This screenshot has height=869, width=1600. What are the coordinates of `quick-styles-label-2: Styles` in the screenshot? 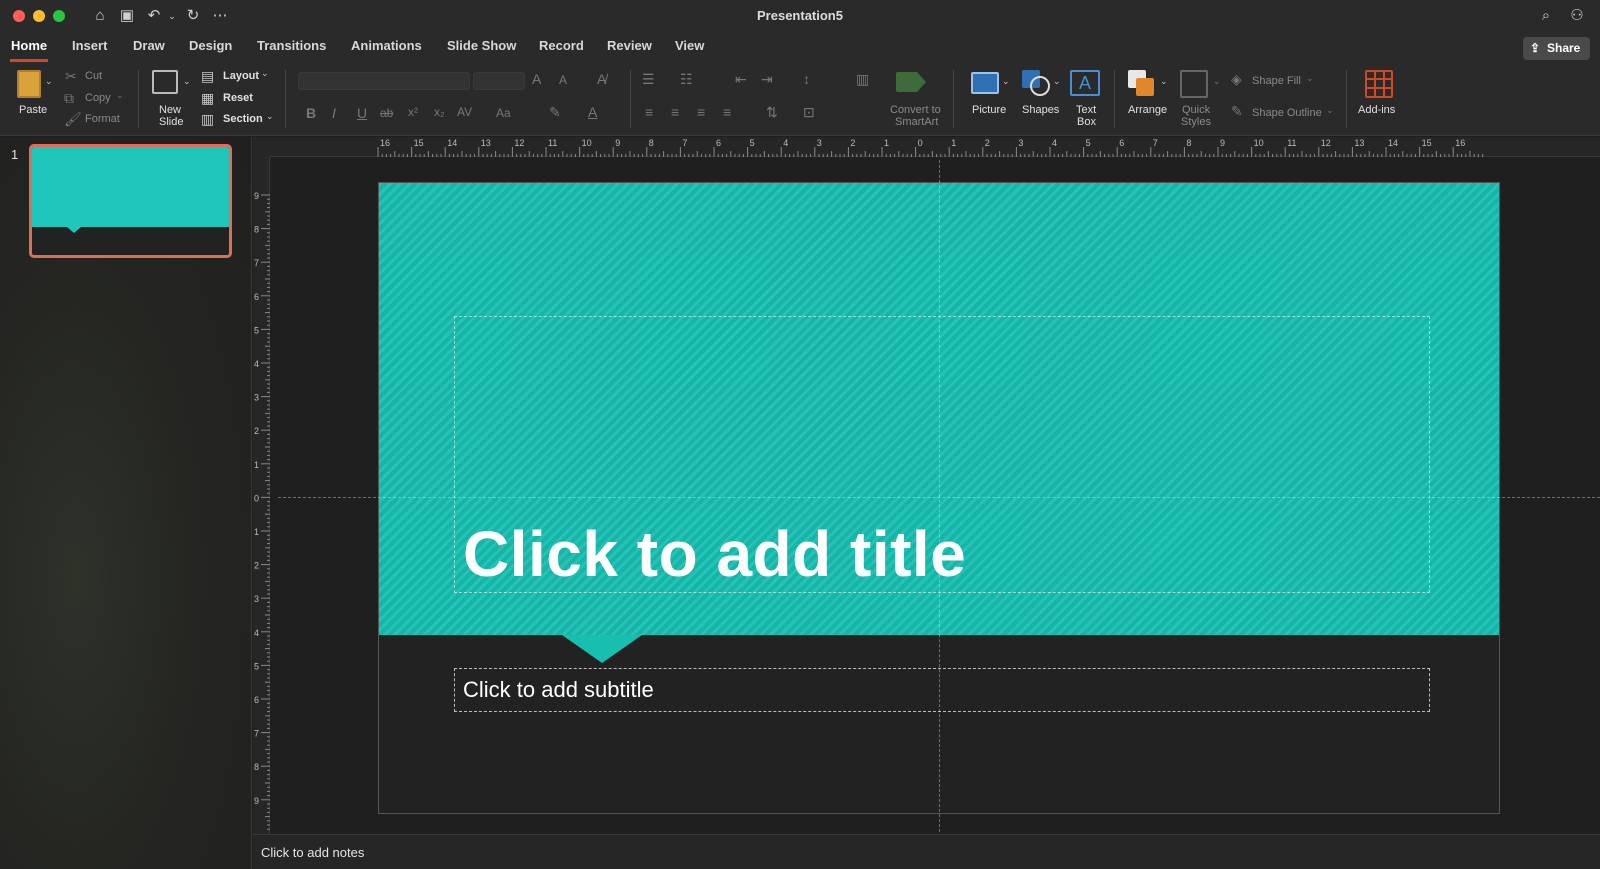 It's located at (1196, 122).